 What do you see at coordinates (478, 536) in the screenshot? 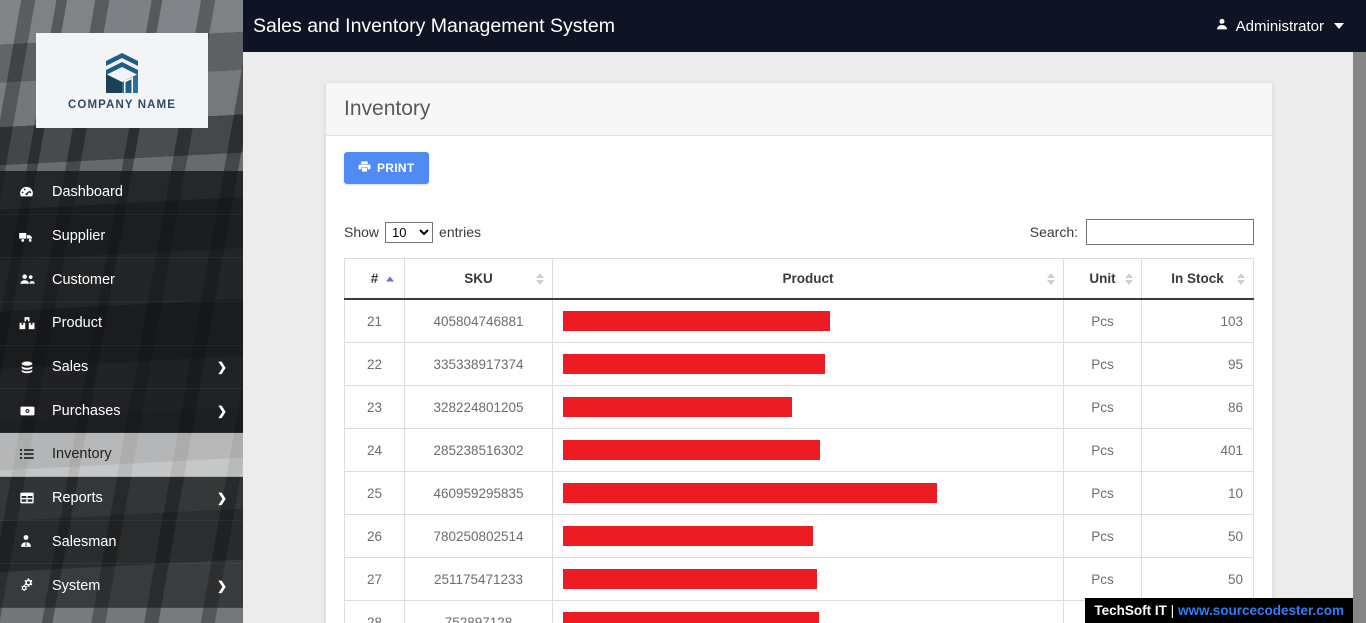
I see `cell-sku: 780250802514` at bounding box center [478, 536].